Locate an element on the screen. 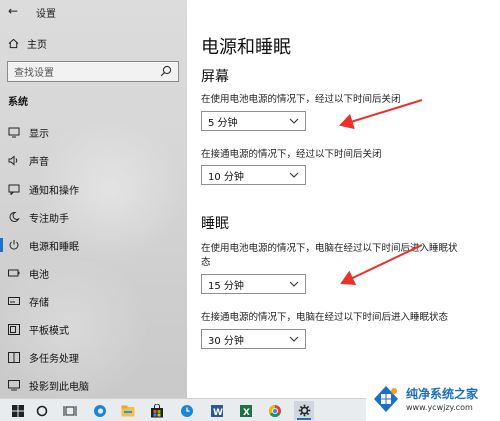  sidebar-item-notifications: 通知和操作 is located at coordinates (93, 189).